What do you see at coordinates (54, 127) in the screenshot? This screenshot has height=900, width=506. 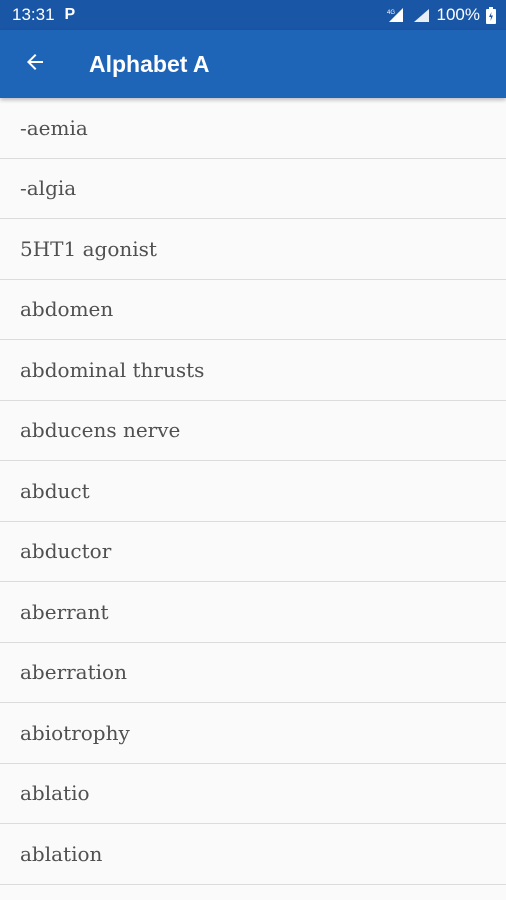 I see `term-label: -aemia` at bounding box center [54, 127].